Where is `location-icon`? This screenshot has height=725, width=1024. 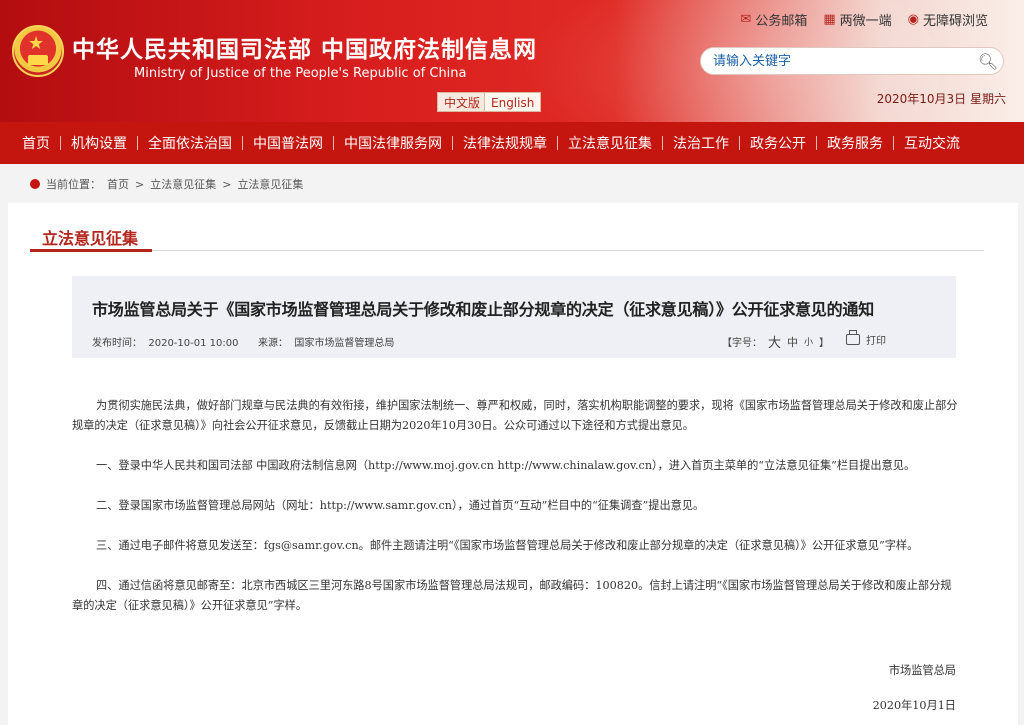 location-icon is located at coordinates (35, 184).